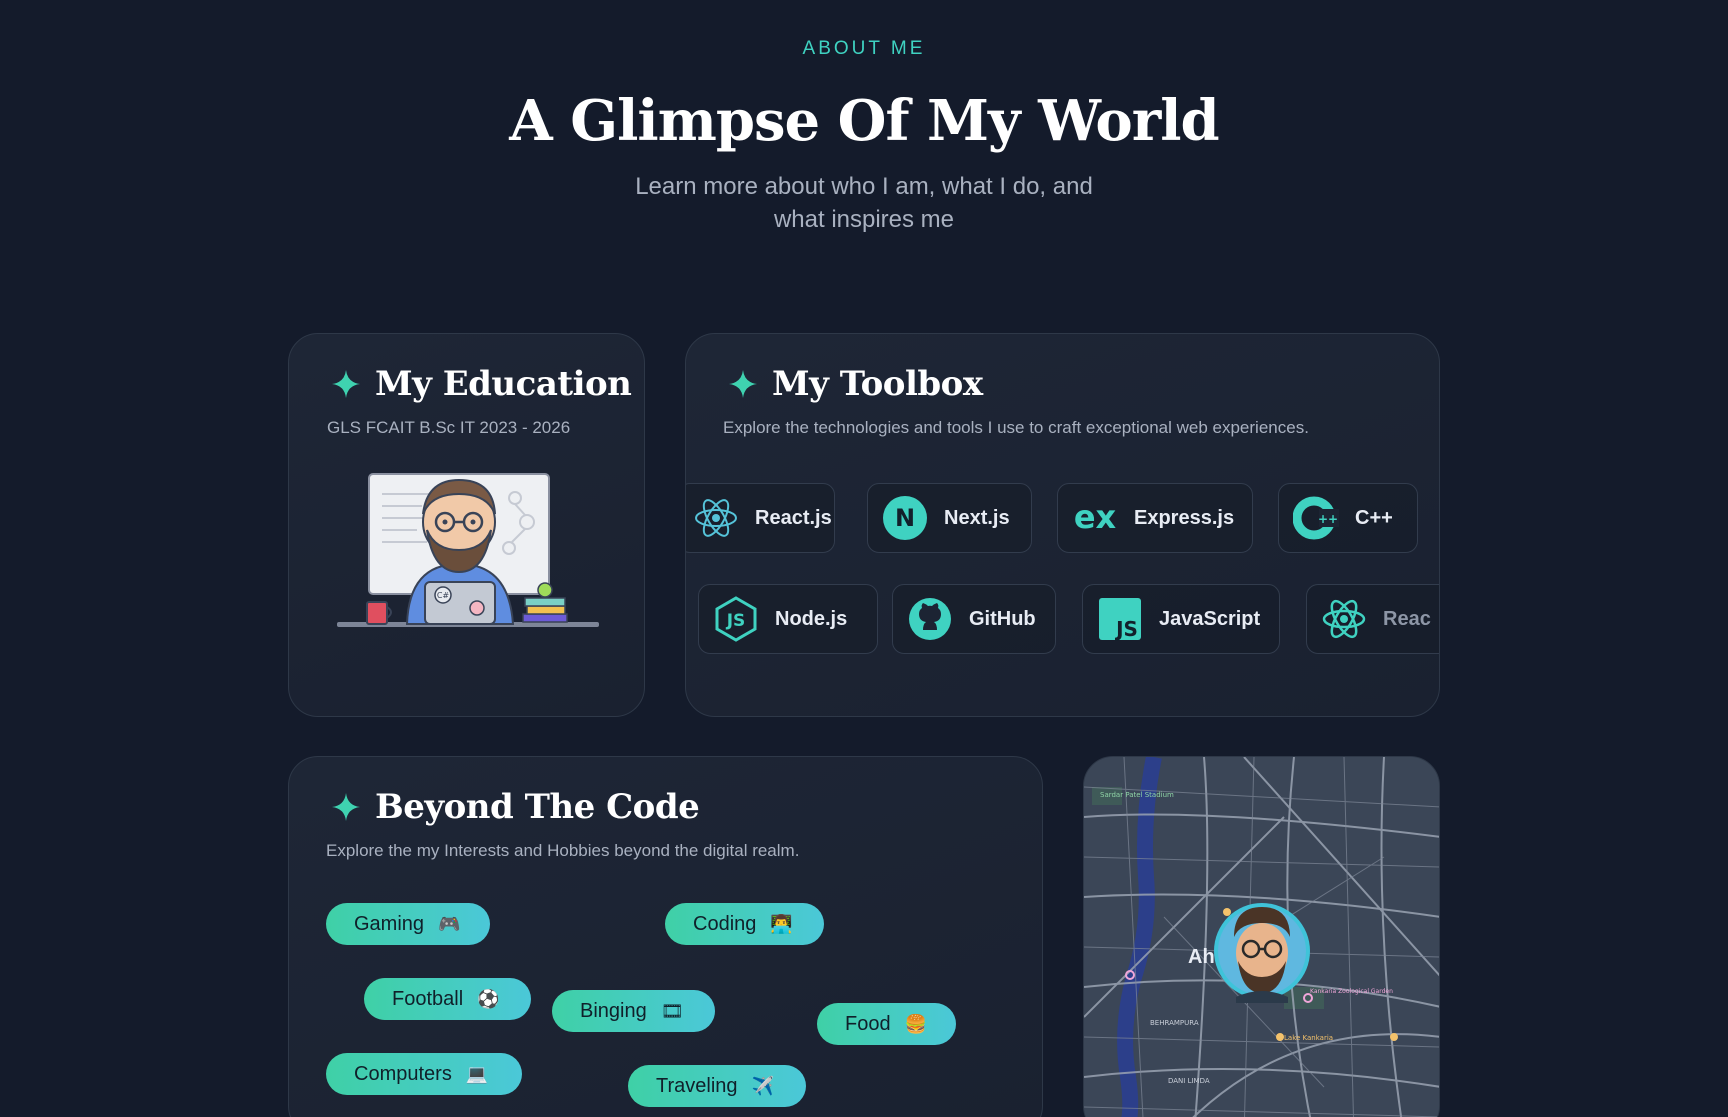  Describe the element at coordinates (1137, 795) in the screenshot. I see `map-label-stadium: Sardar Patel Stadium` at that location.